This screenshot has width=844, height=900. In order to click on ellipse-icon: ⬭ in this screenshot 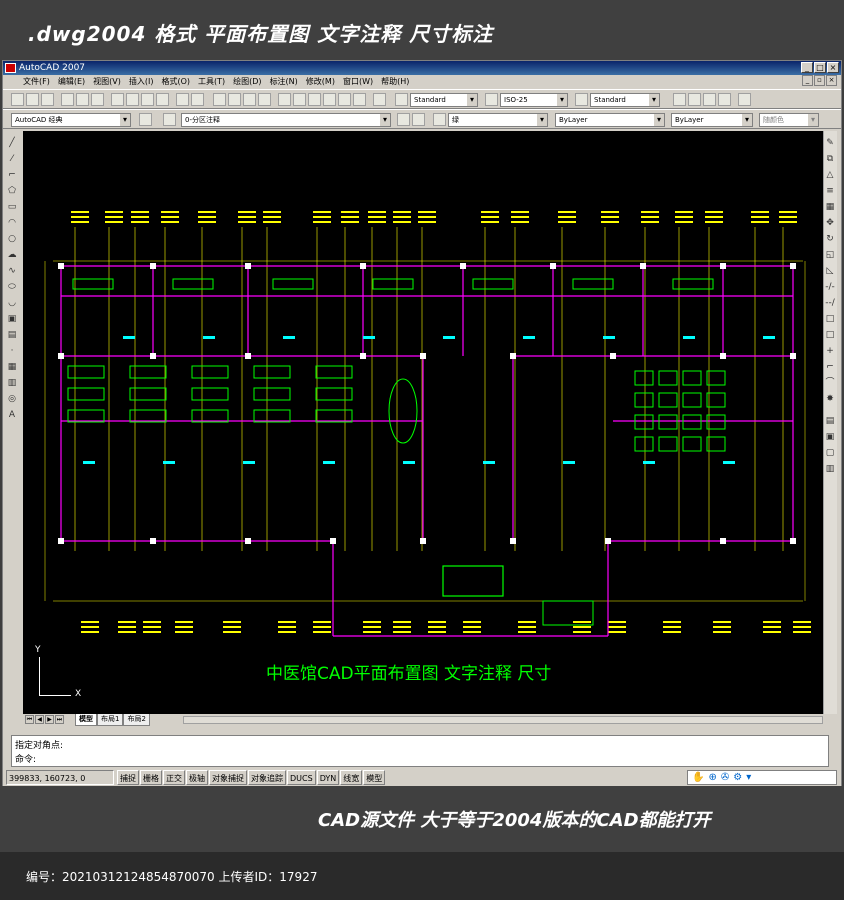, I will do `click(12, 287)`.